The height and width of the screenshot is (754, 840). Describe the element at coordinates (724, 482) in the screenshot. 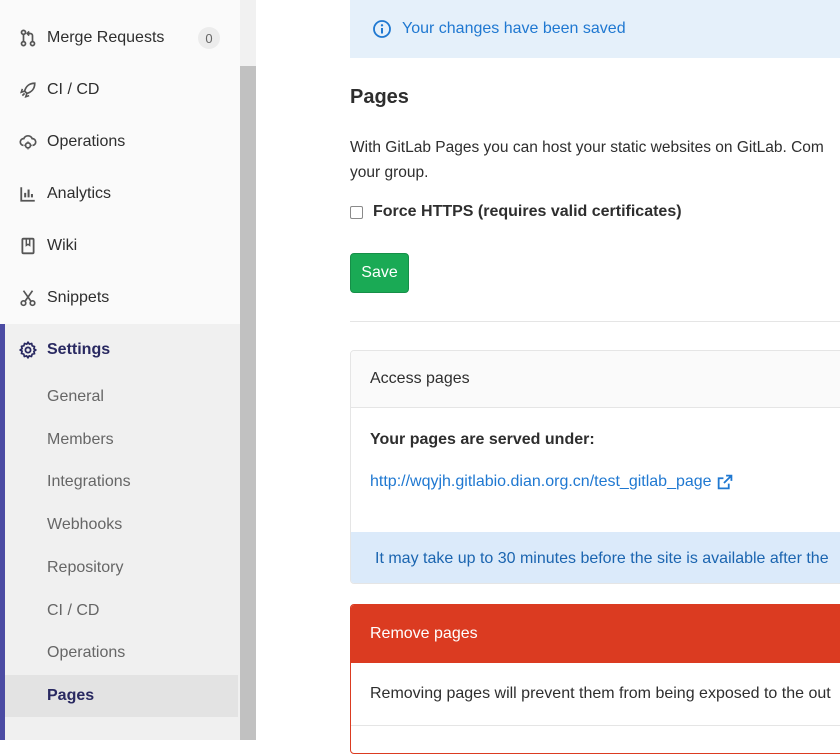

I see `external-link-icon` at that location.